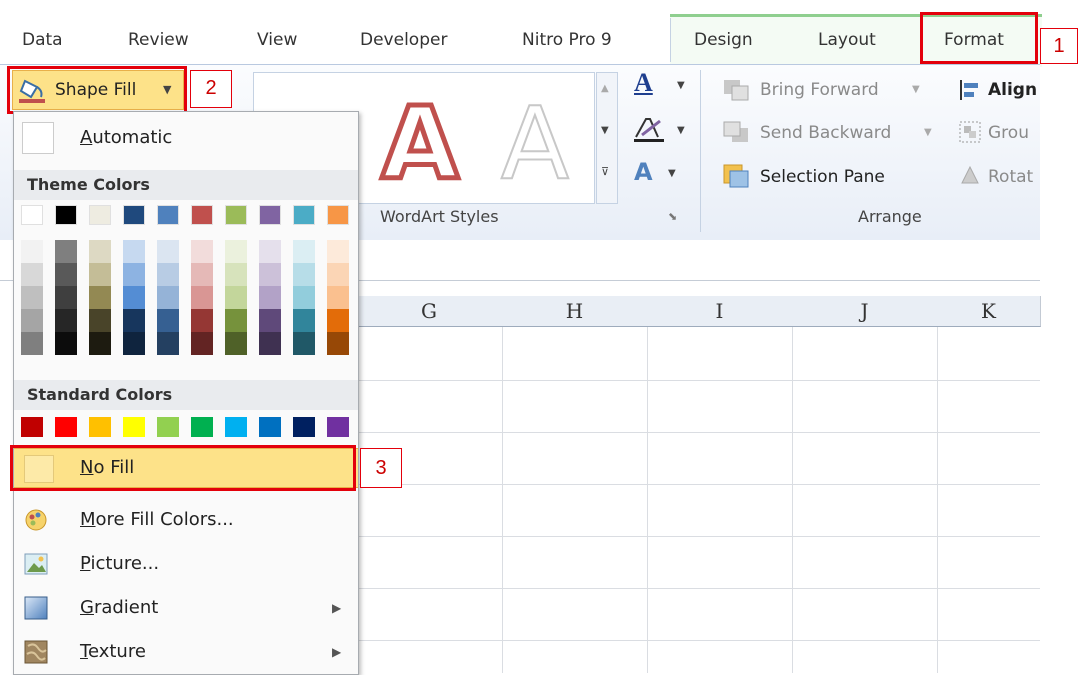 The width and height of the screenshot is (1082, 675). Describe the element at coordinates (186, 652) in the screenshot. I see `texture-item: Texture ▶` at that location.